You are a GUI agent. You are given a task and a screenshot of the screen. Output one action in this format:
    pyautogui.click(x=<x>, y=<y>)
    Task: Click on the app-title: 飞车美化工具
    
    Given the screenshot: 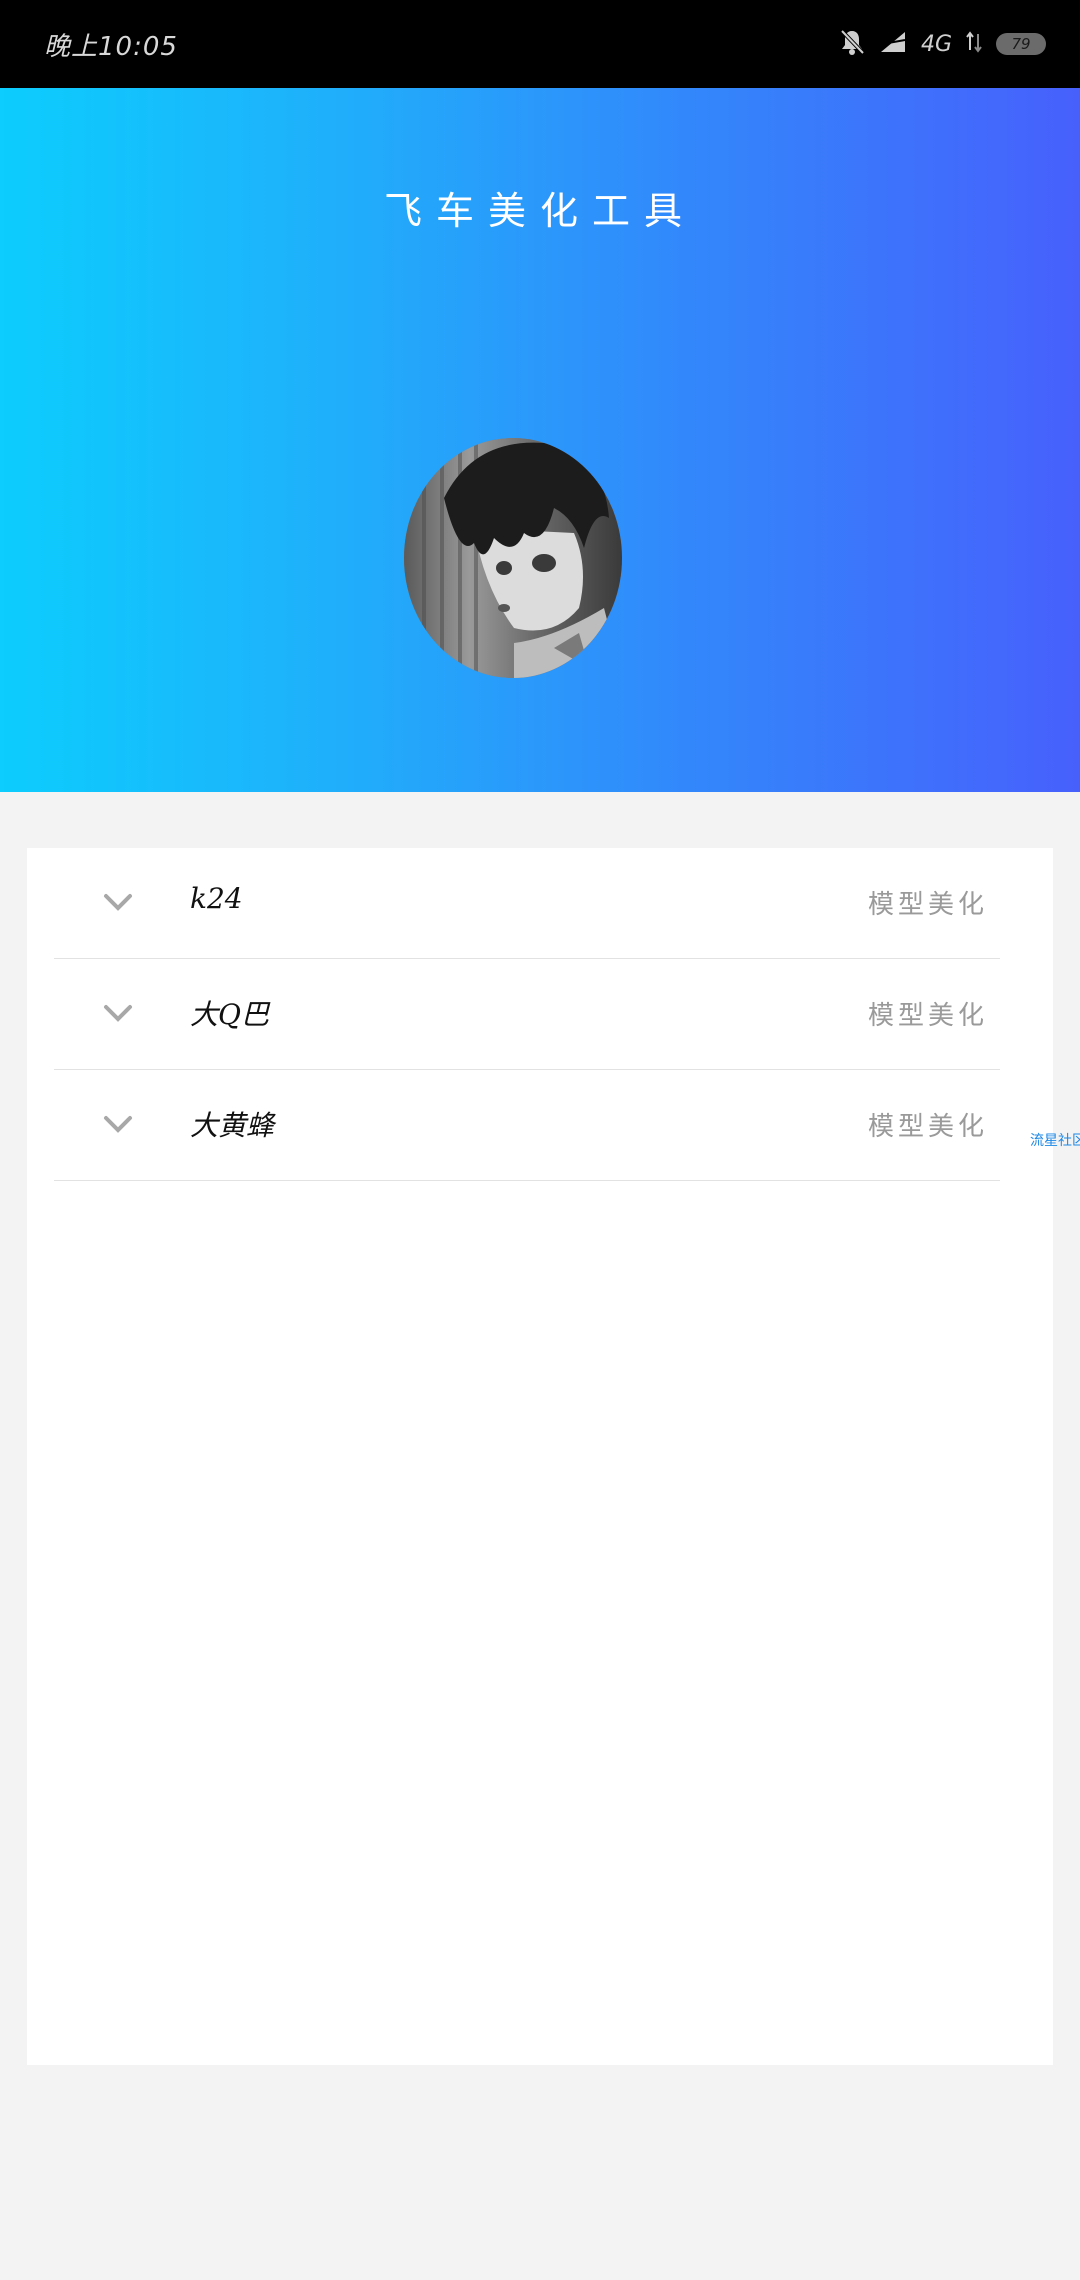 What is the action you would take?
    pyautogui.click(x=539, y=211)
    